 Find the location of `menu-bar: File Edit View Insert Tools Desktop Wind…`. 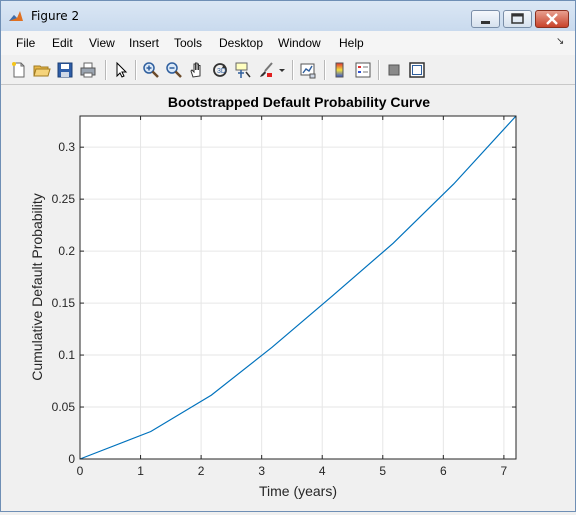

menu-bar: File Edit View Insert Tools Desktop Wind… is located at coordinates (288, 43).